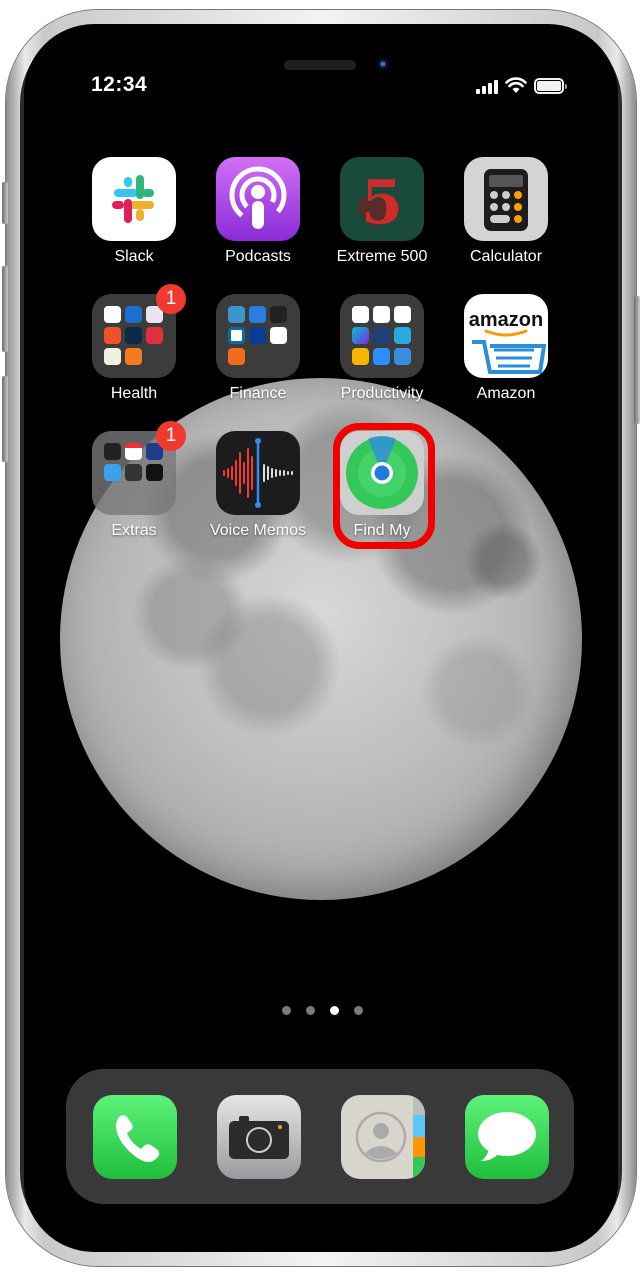 The width and height of the screenshot is (642, 1274). I want to click on folder-health: 1 Health, so click(135, 343).